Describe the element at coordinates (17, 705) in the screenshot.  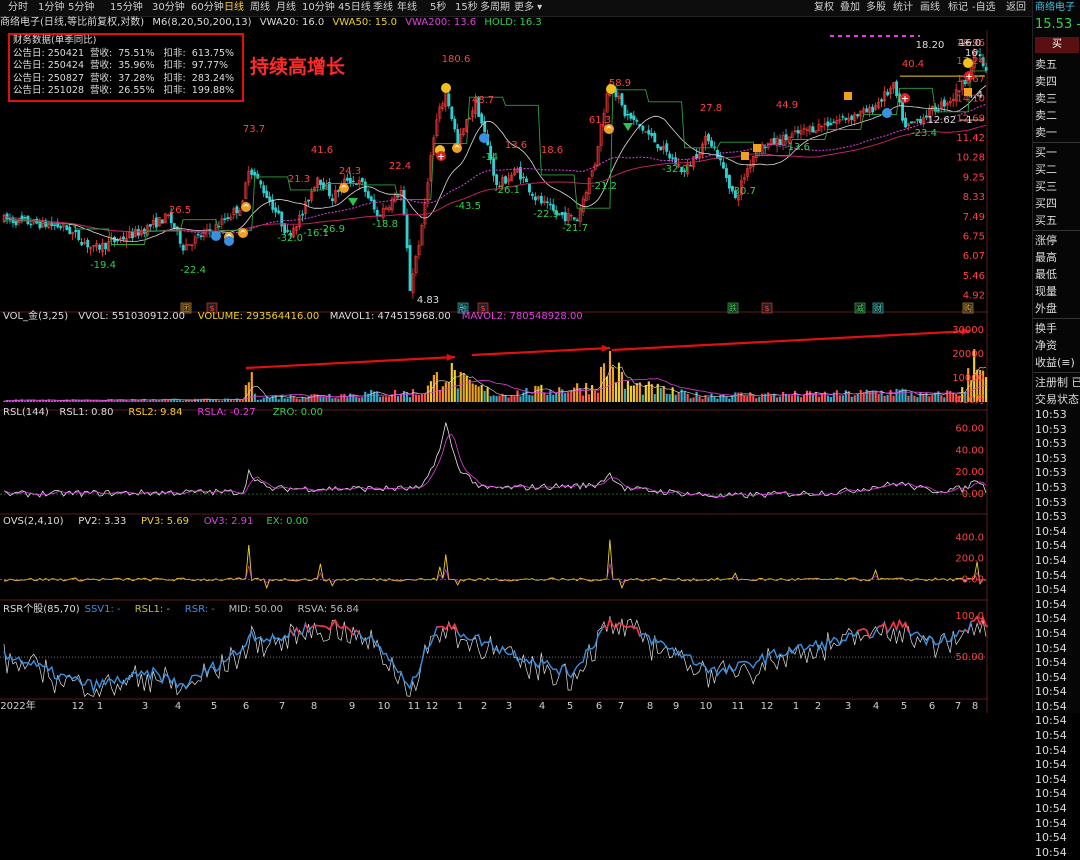
I see `time-axis-label: 2022年` at that location.